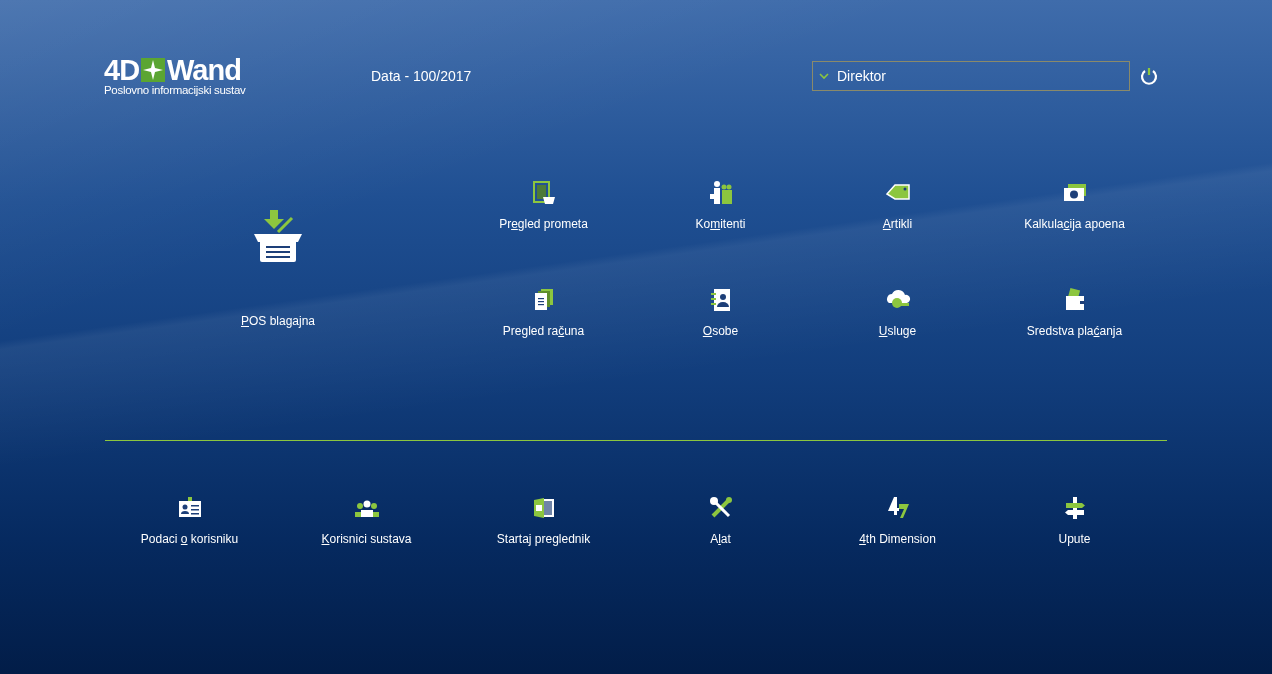 The image size is (1272, 674). I want to click on item-label: Alat, so click(720, 539).